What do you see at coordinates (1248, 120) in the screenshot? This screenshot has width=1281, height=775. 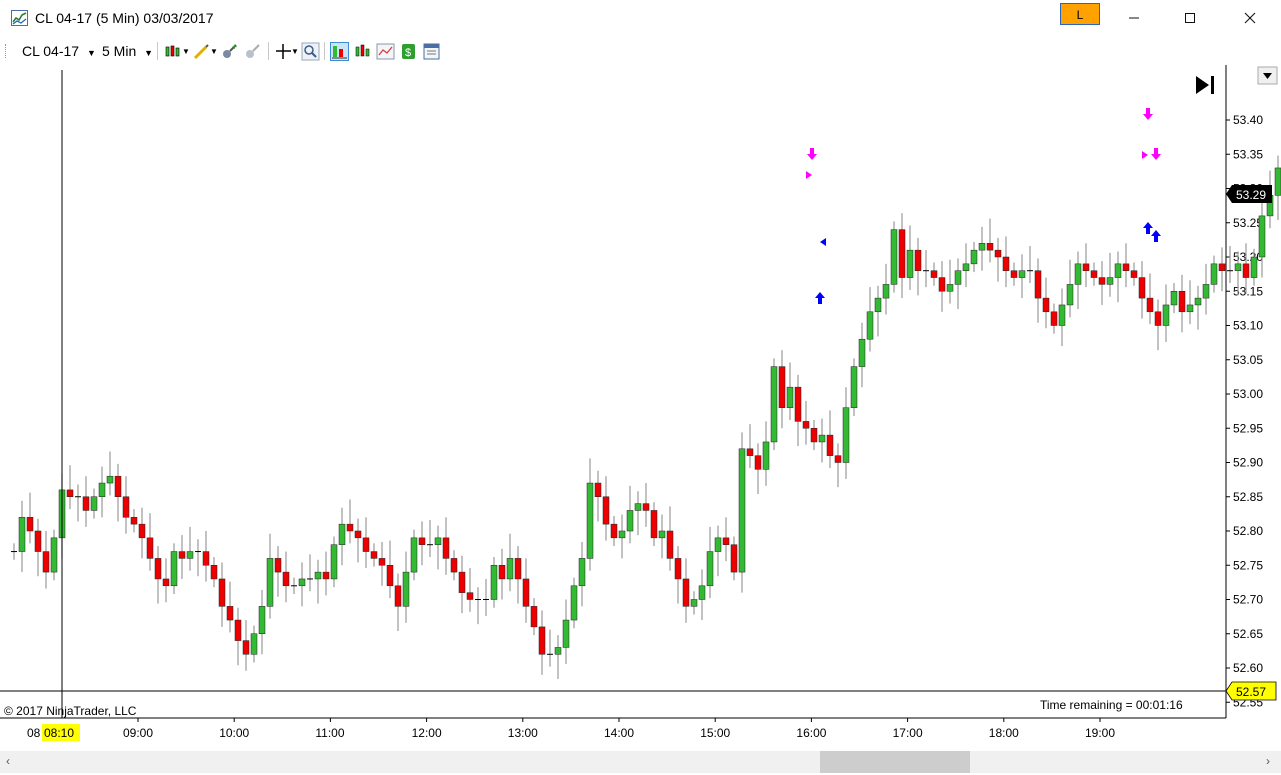 I see `price-tick-label: 53.40` at bounding box center [1248, 120].